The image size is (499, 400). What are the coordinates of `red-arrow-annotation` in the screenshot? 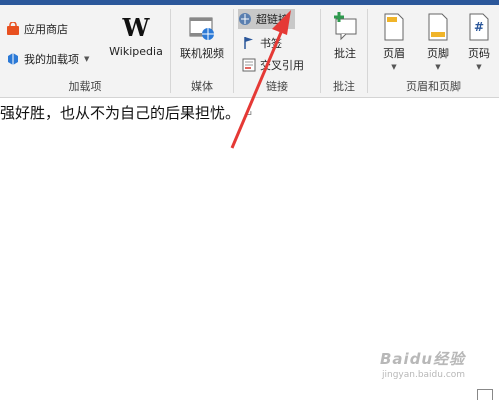 It's located at (260, 79).